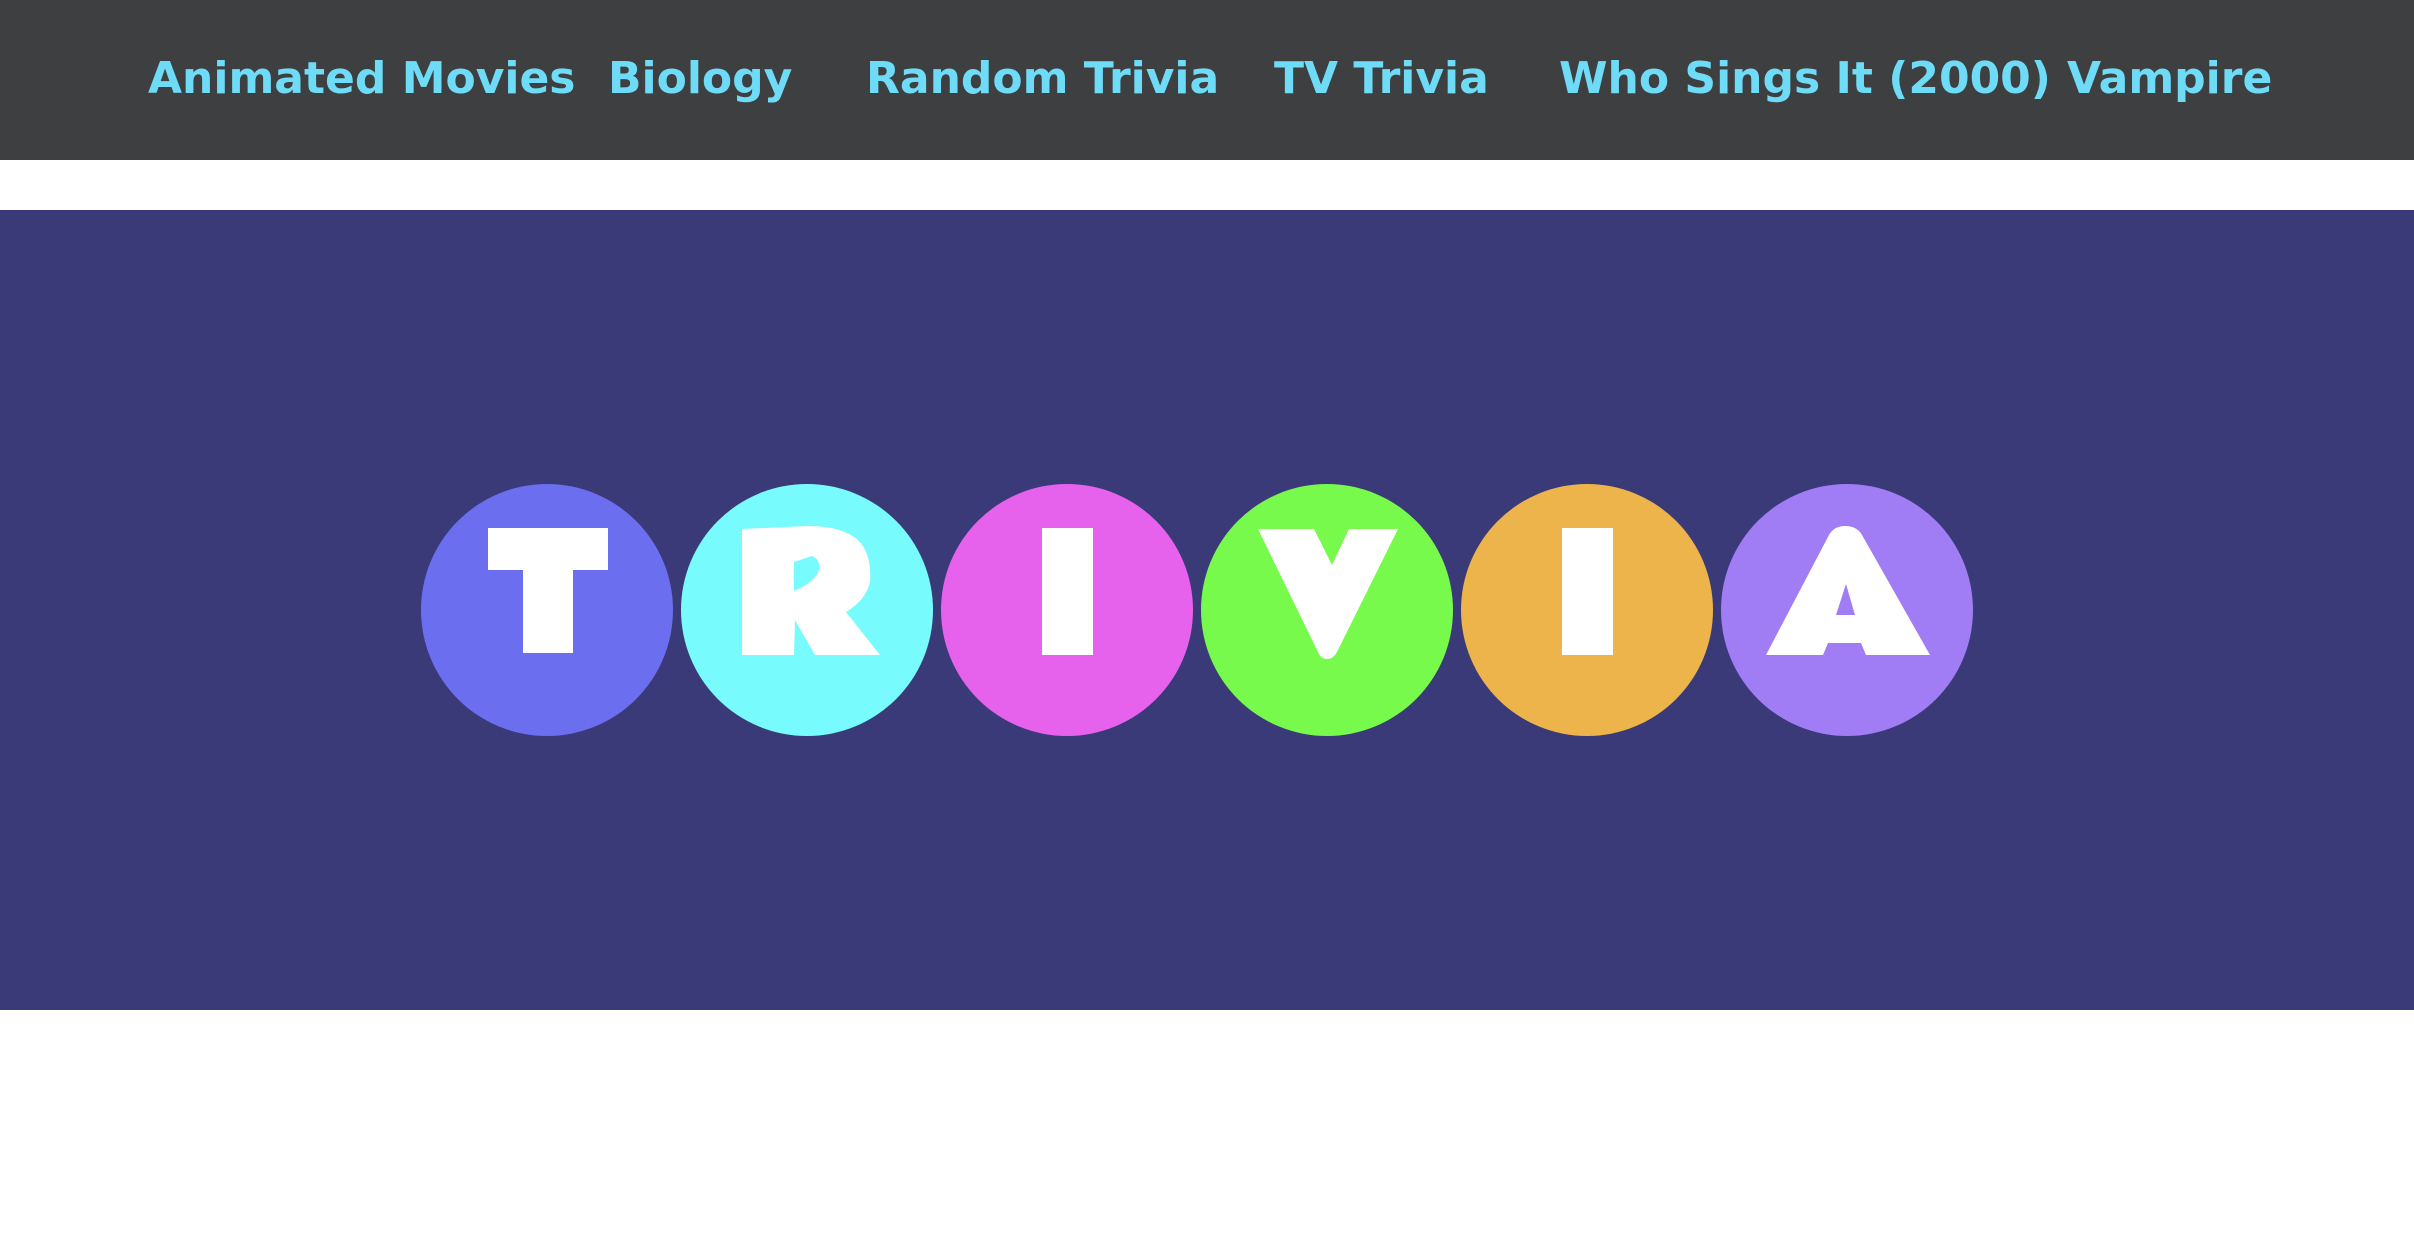  What do you see at coordinates (1067, 591) in the screenshot?
I see `logo-letter-i` at bounding box center [1067, 591].